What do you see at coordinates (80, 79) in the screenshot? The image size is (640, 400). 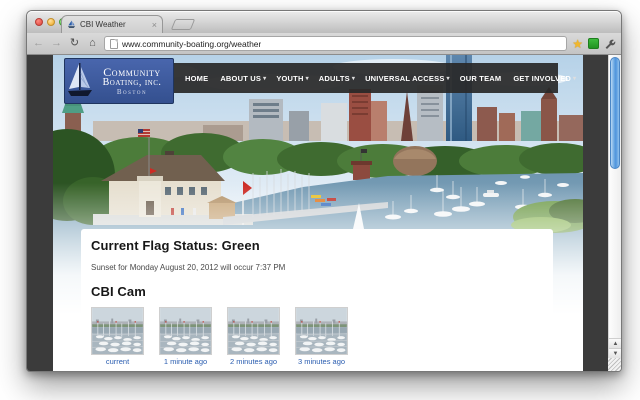 I see `sailboat-logo-icon` at bounding box center [80, 79].